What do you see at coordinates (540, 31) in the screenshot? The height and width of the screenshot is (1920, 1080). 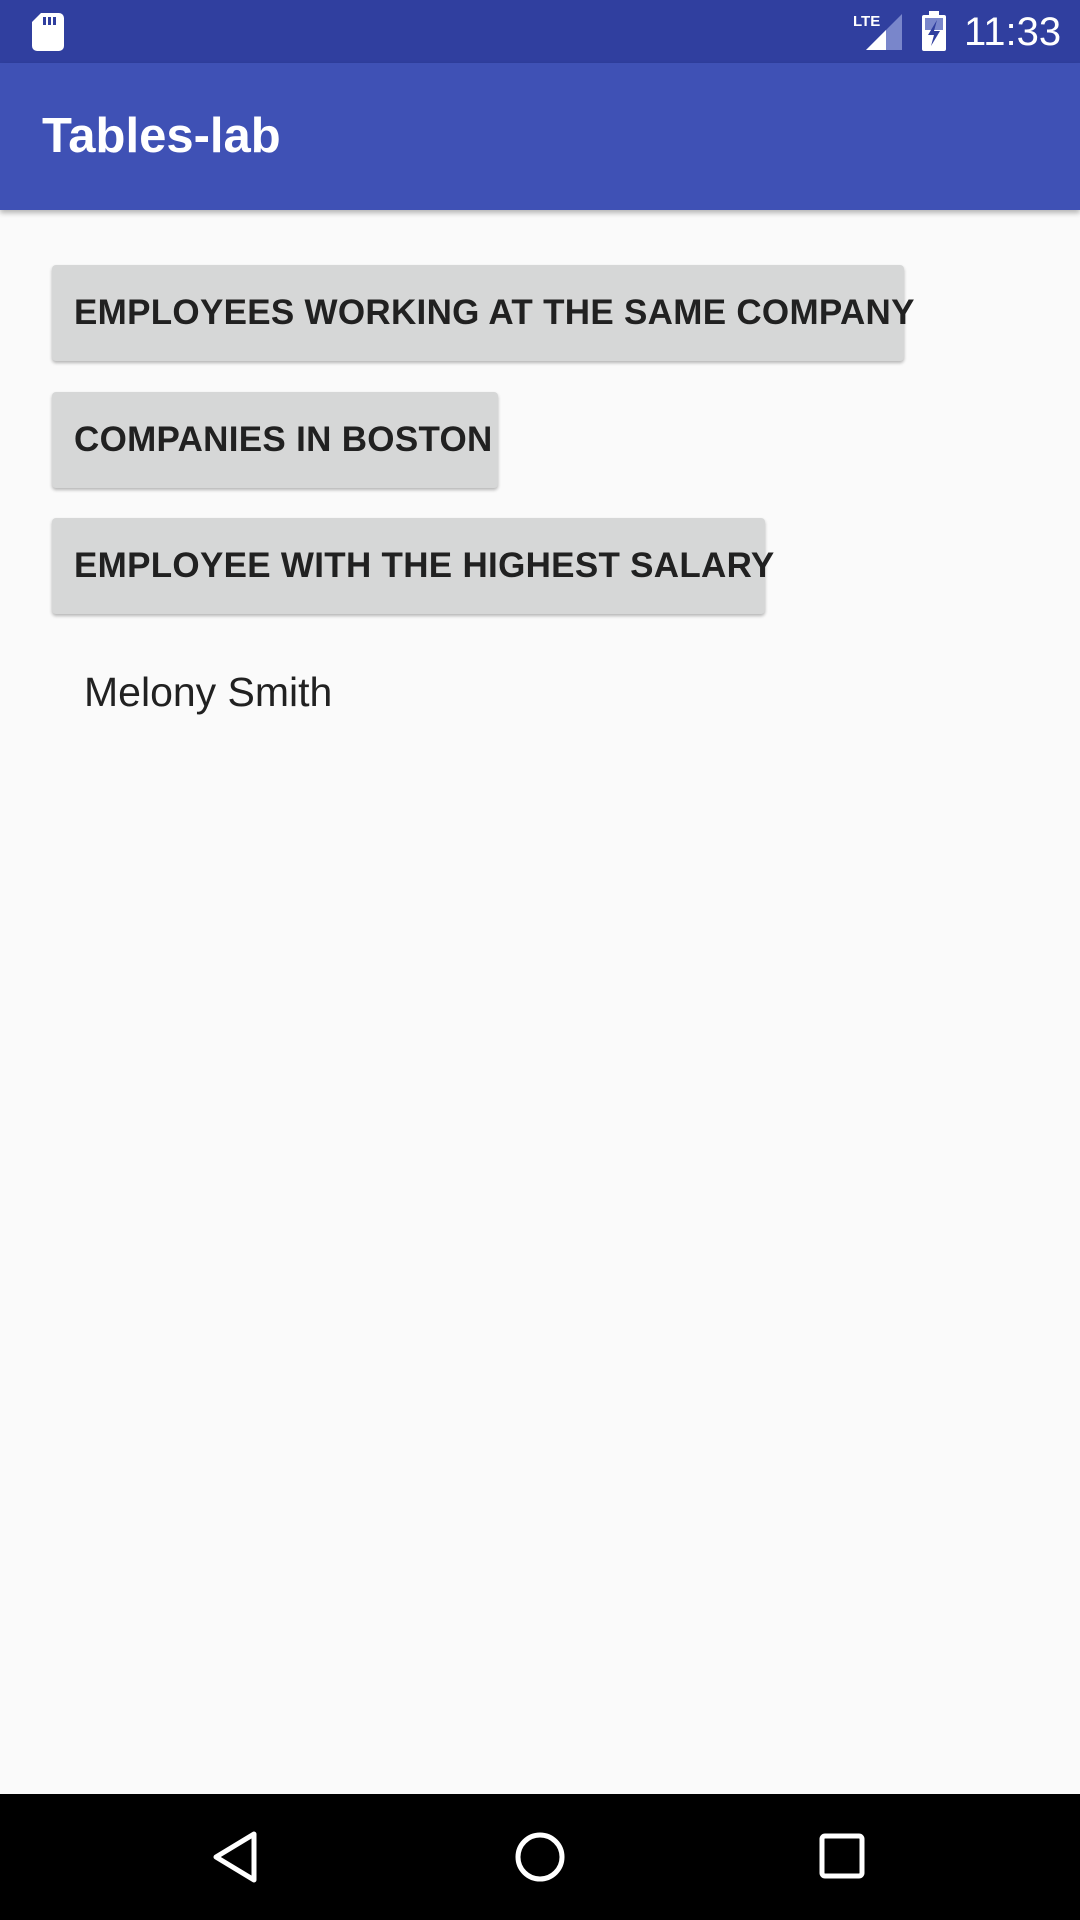 I see `status-bar: LTE 11:33` at bounding box center [540, 31].